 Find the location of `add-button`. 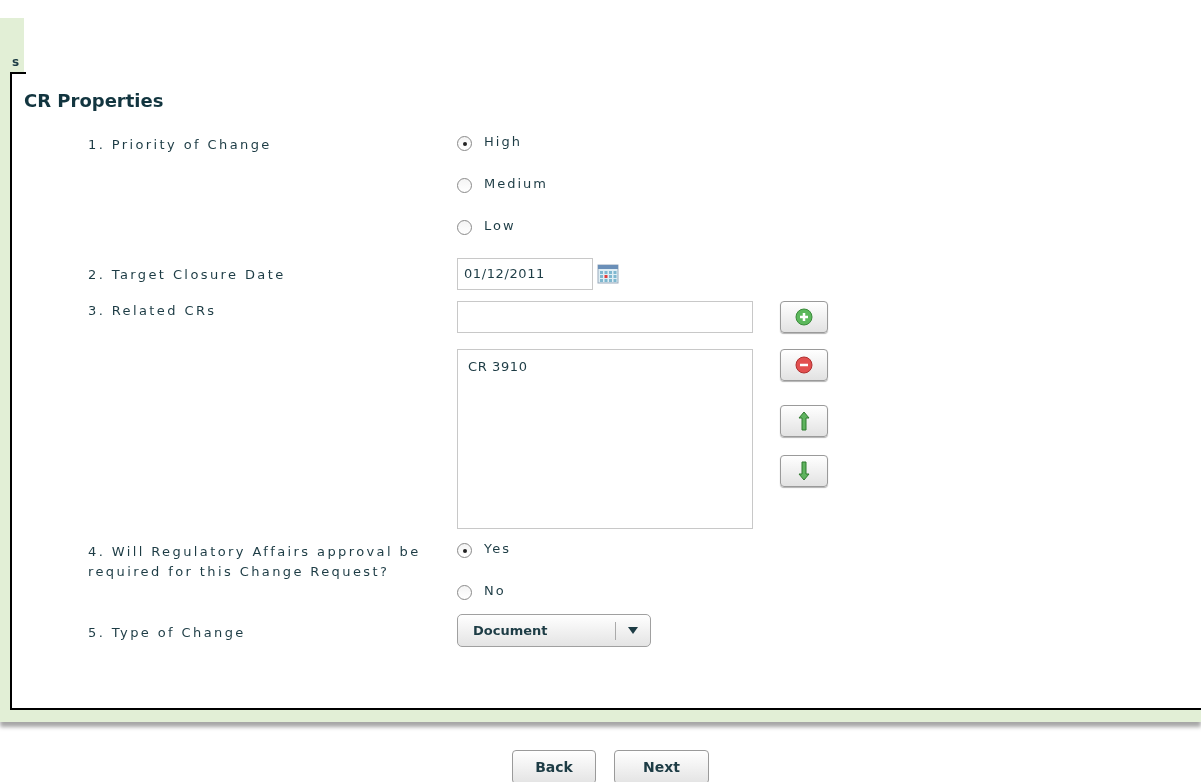

add-button is located at coordinates (804, 317).